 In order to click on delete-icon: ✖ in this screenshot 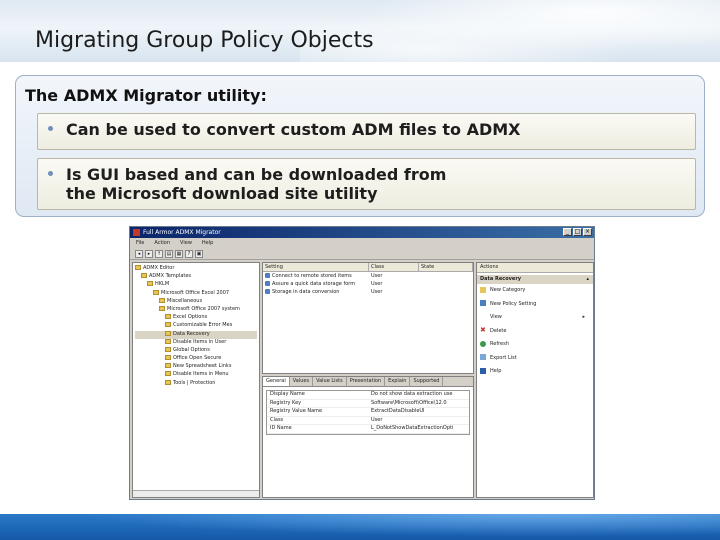, I will do `click(483, 330)`.